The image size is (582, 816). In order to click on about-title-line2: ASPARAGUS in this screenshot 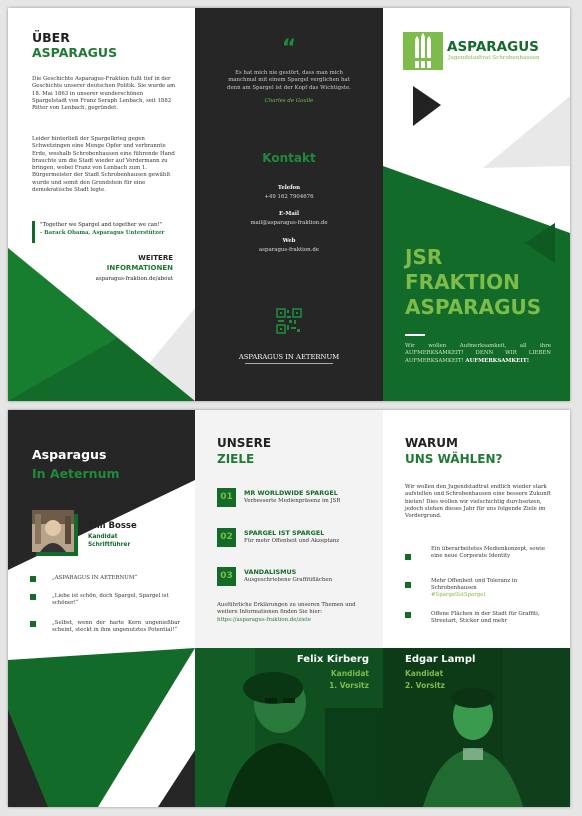, I will do `click(75, 52)`.